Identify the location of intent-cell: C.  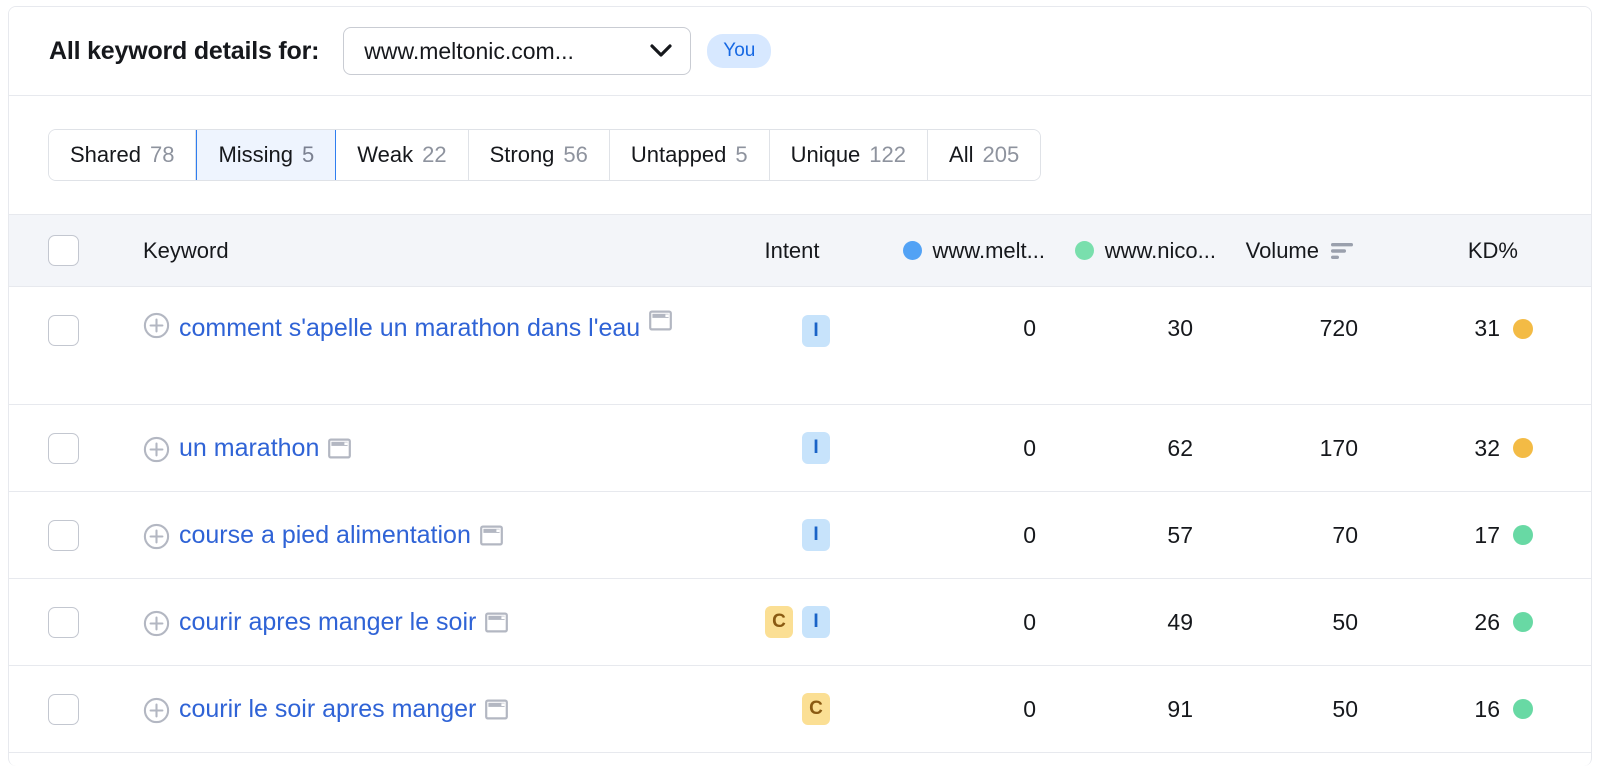
(792, 709).